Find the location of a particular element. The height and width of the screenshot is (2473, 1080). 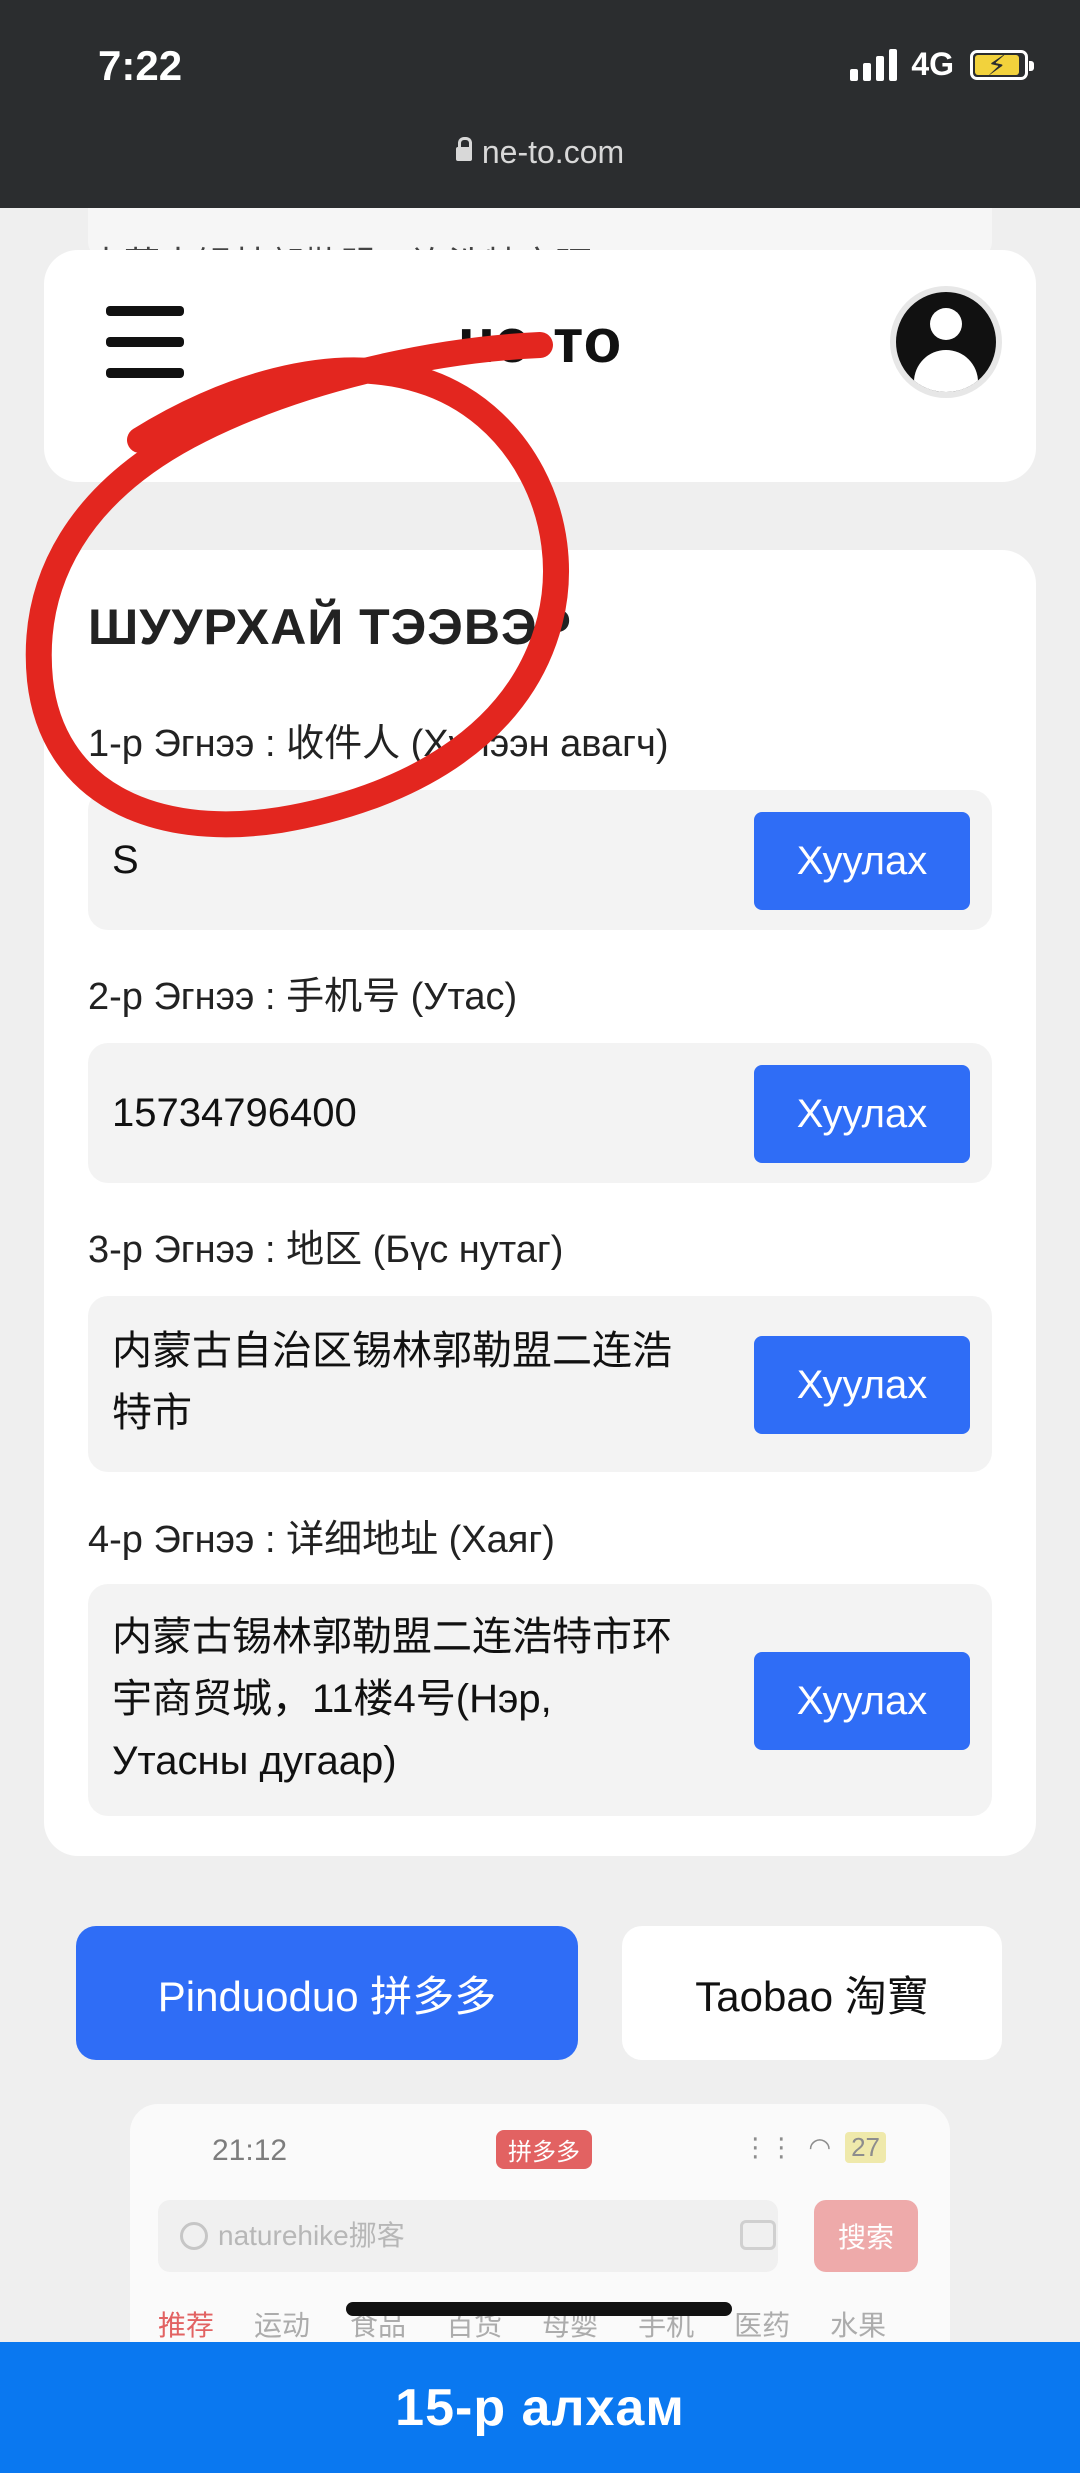

preview-tab: 水果 is located at coordinates (858, 2325).